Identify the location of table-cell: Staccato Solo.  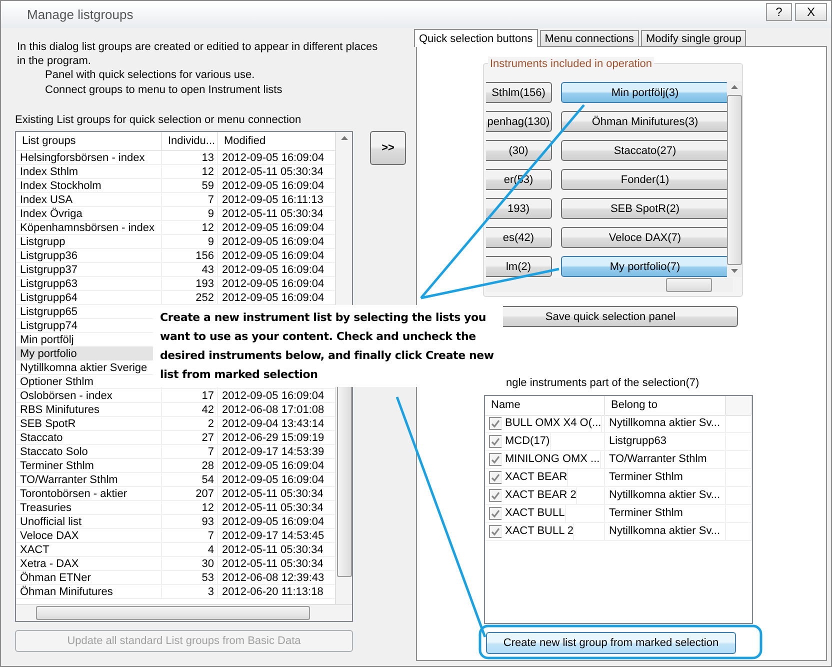
(89, 451).